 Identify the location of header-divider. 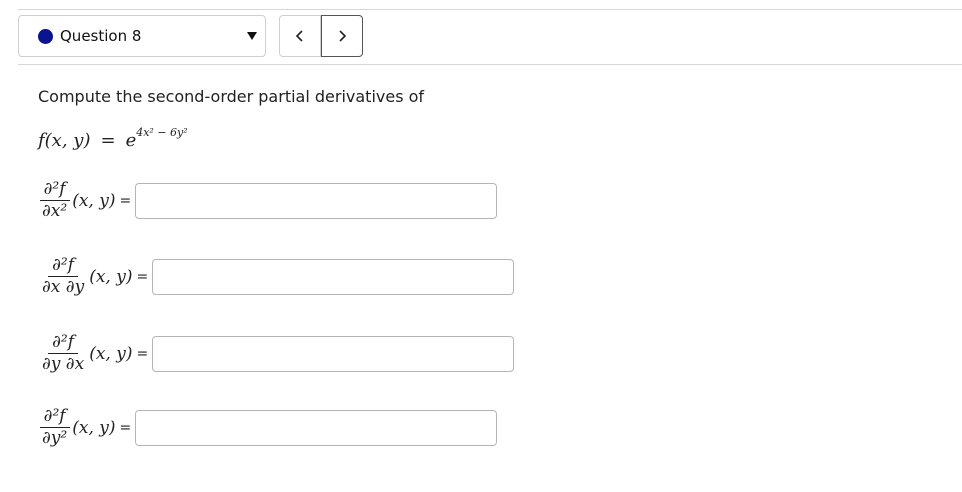
(490, 64).